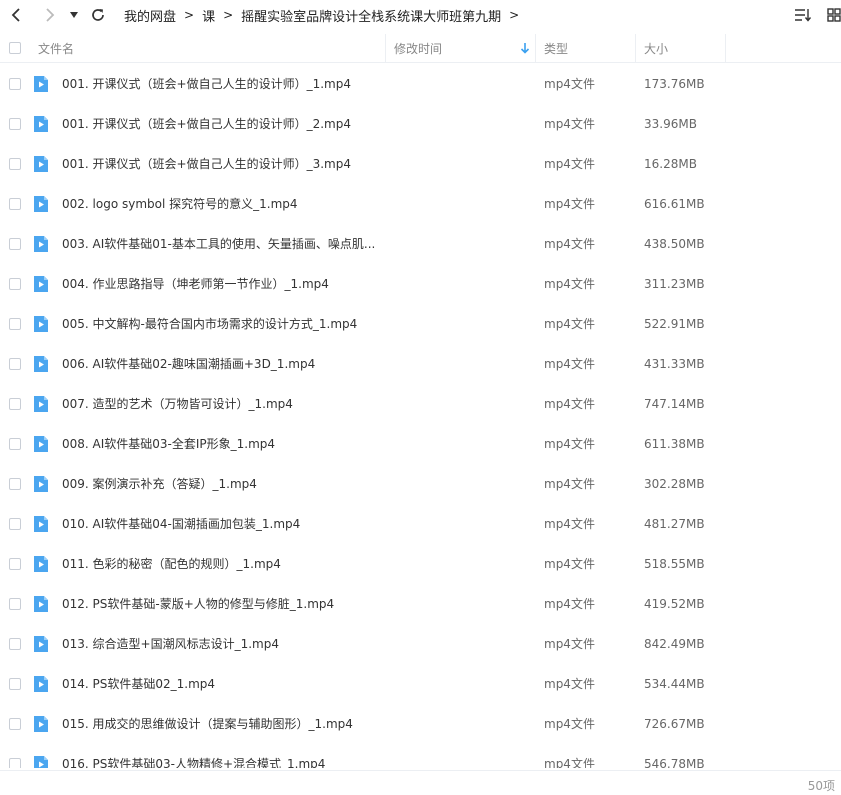 The height and width of the screenshot is (795, 841). Describe the element at coordinates (420, 284) in the screenshot. I see `file-row: 004. 作业思路指导（坤老师第一节作业）_1.mp4 mp4文件 311.23MB` at that location.